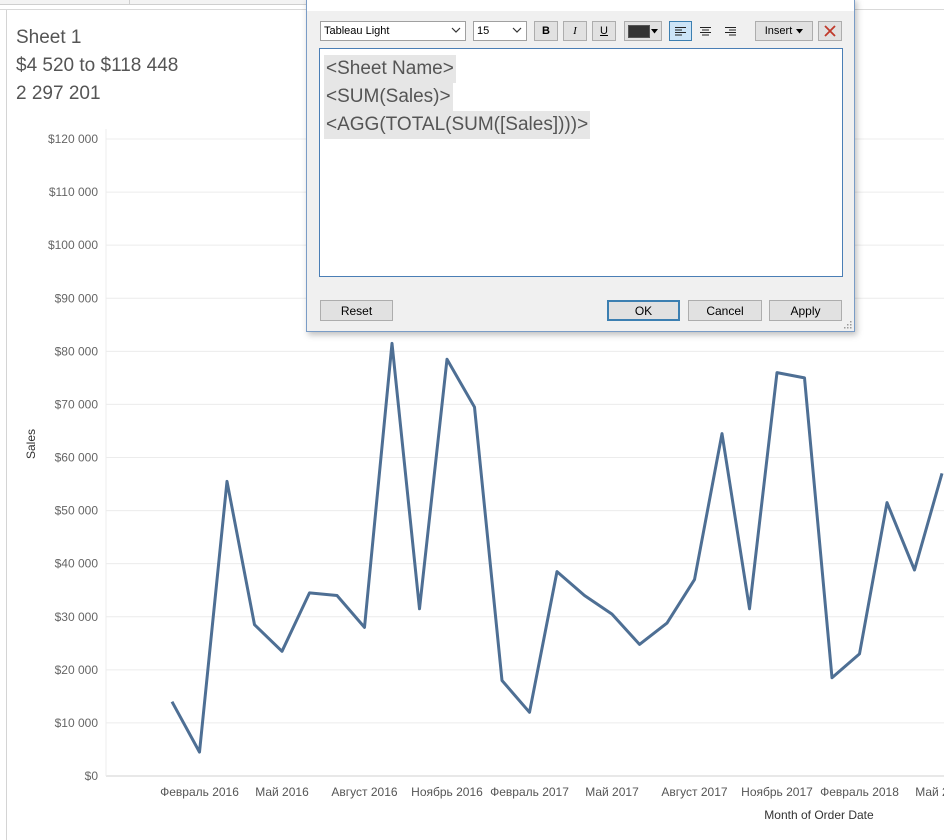 The width and height of the screenshot is (944, 840). What do you see at coordinates (356, 310) in the screenshot?
I see `reset-button: Reset` at bounding box center [356, 310].